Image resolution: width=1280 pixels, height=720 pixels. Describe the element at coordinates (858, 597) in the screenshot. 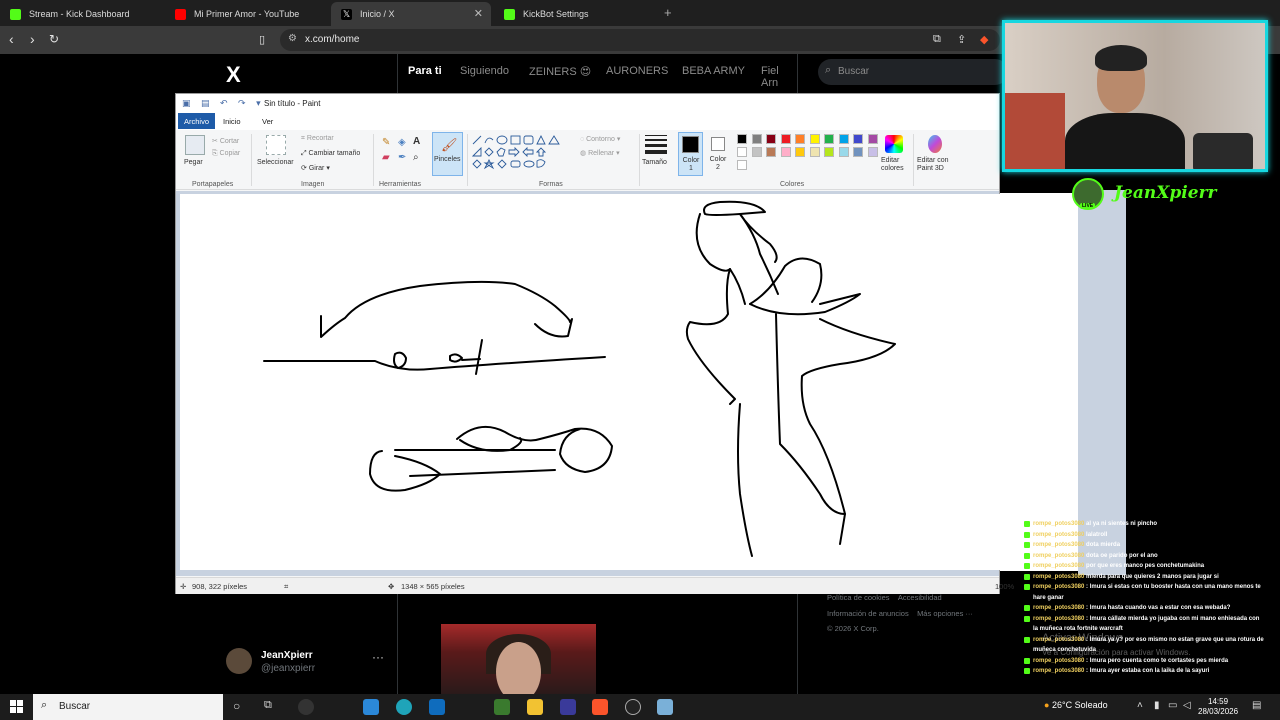

I see `footer-link-cookies: Política de cookies` at that location.